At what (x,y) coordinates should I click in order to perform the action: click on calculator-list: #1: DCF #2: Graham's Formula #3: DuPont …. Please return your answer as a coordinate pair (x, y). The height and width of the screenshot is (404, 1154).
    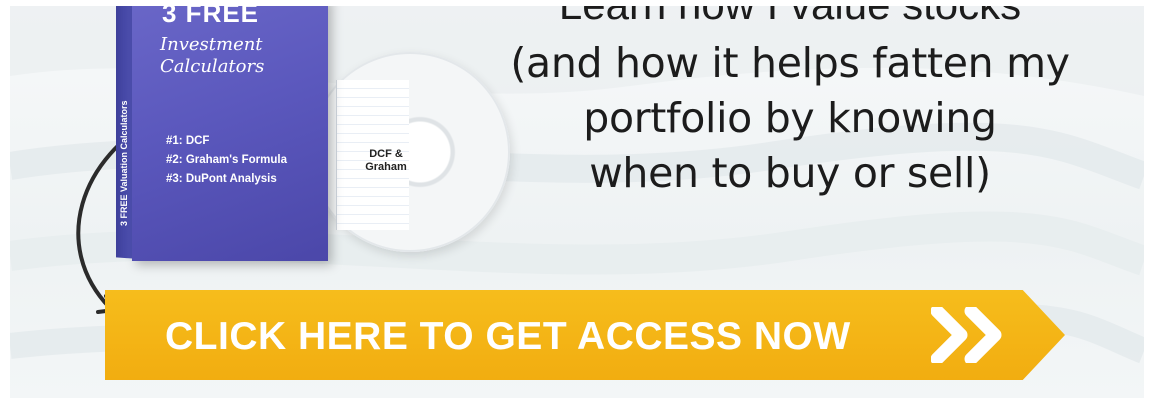
    Looking at the image, I should click on (256, 160).